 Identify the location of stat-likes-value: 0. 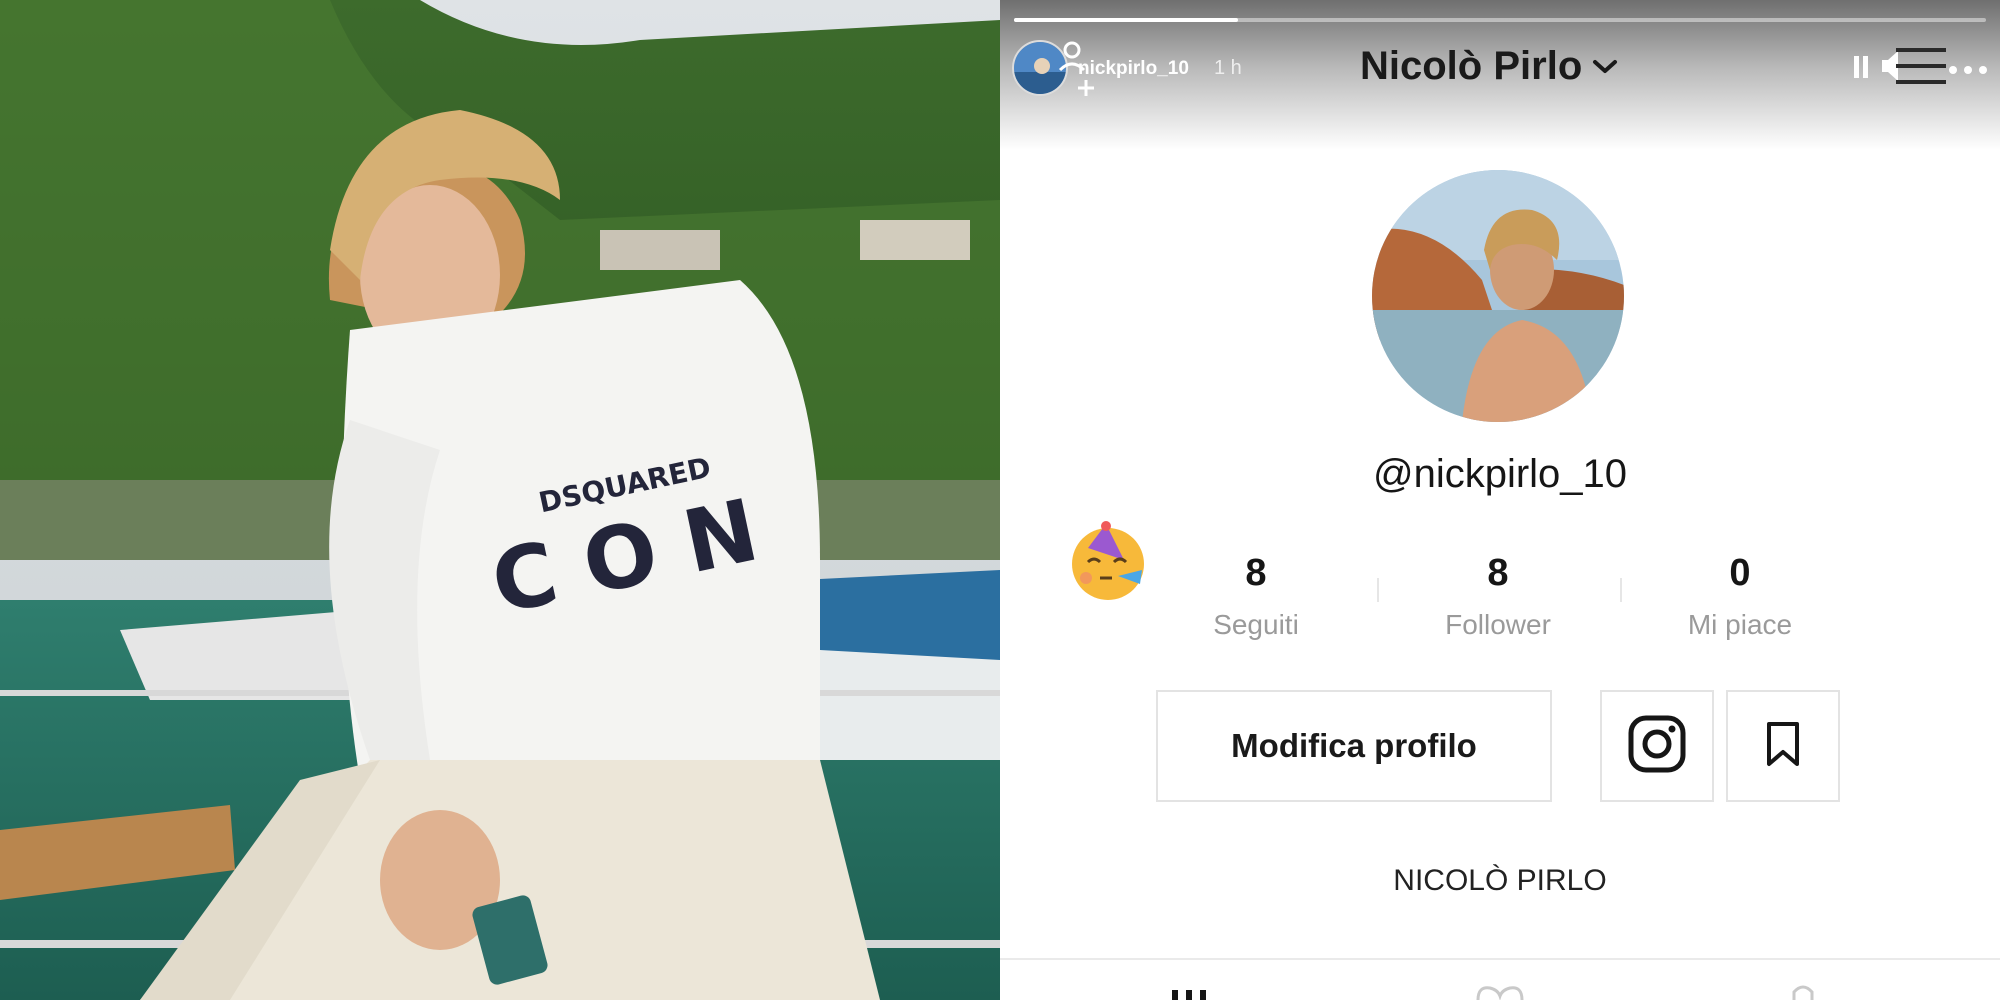
(1740, 573).